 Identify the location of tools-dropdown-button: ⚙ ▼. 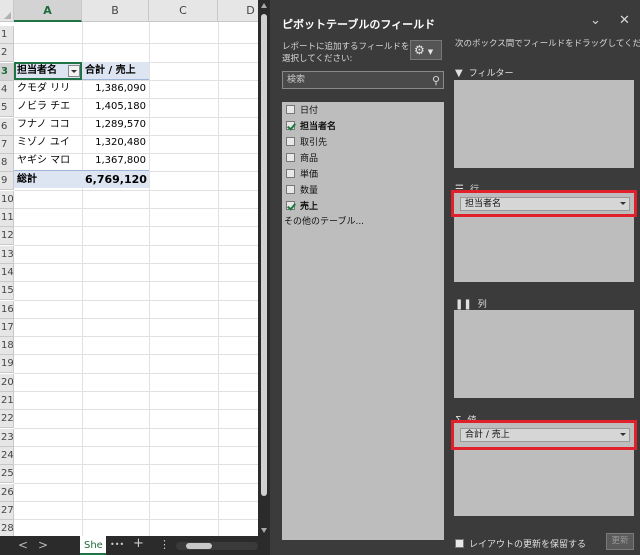
(426, 50).